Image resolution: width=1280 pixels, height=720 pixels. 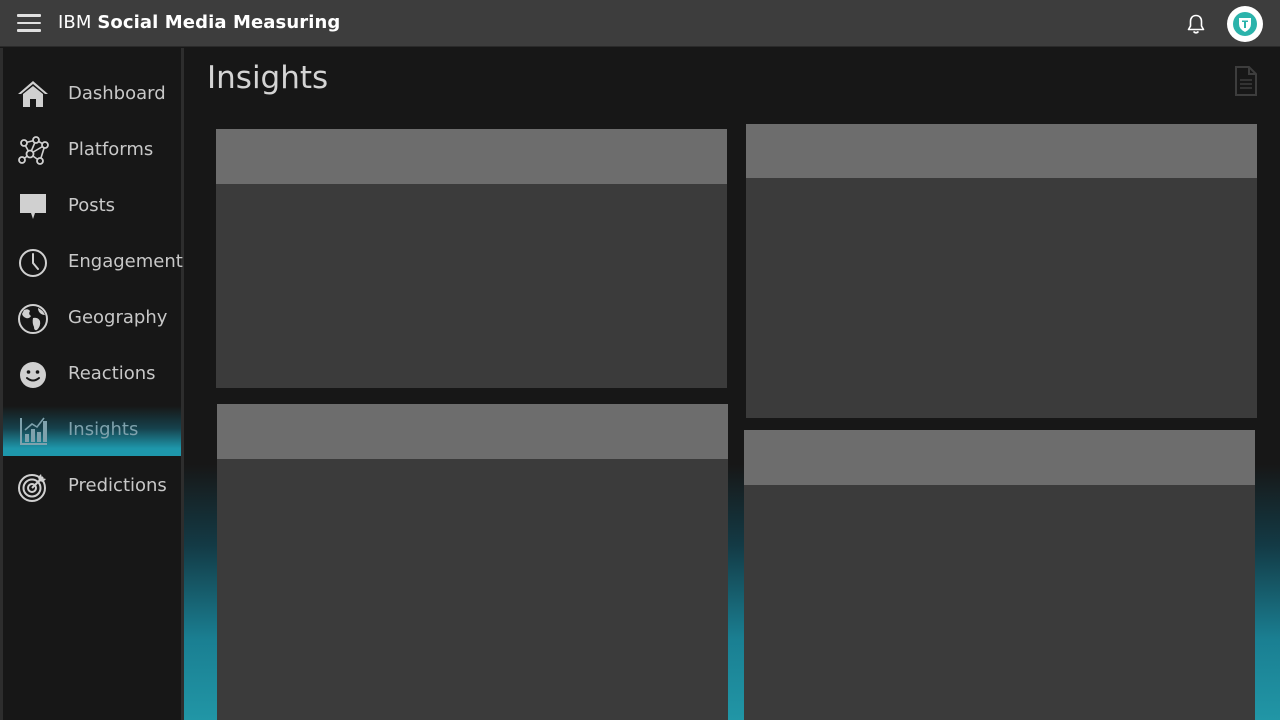 What do you see at coordinates (112, 373) in the screenshot?
I see `sidebar-item-label: Reactions` at bounding box center [112, 373].